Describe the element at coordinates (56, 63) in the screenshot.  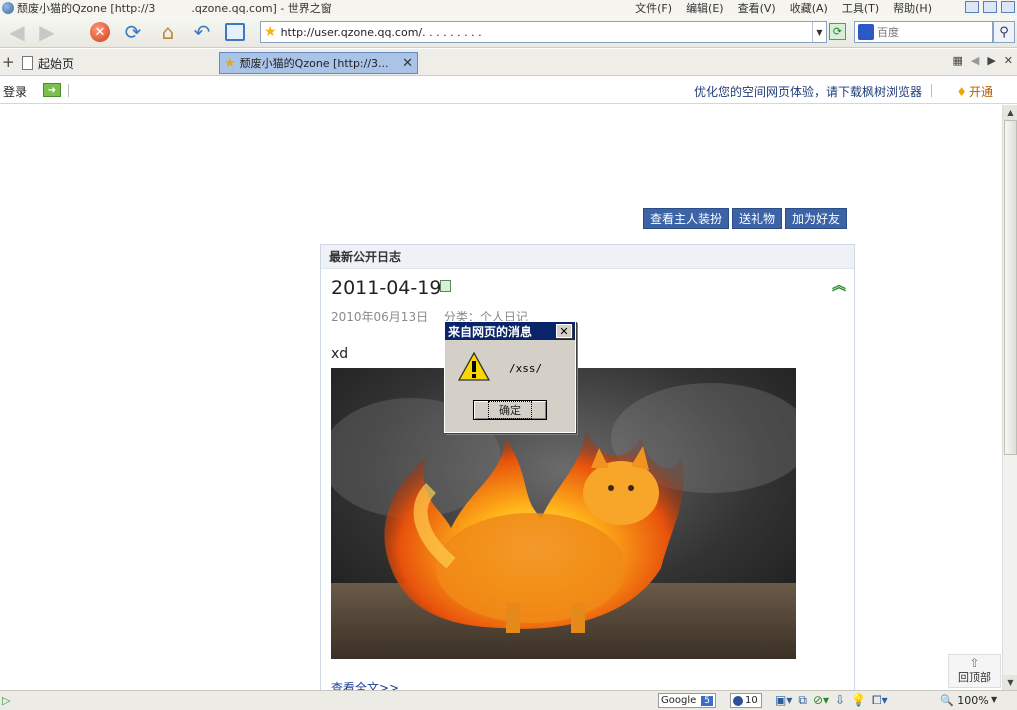
I see `tab-start-label: 起始页` at that location.